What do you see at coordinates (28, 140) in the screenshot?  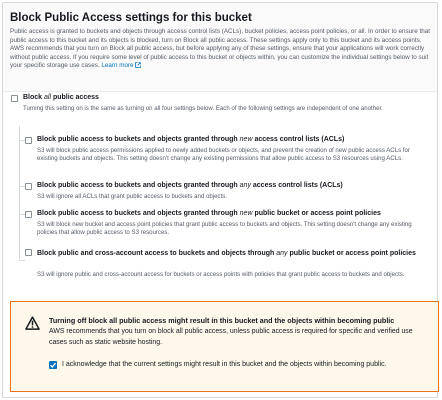 I see `option-new-acl-checkbox` at bounding box center [28, 140].